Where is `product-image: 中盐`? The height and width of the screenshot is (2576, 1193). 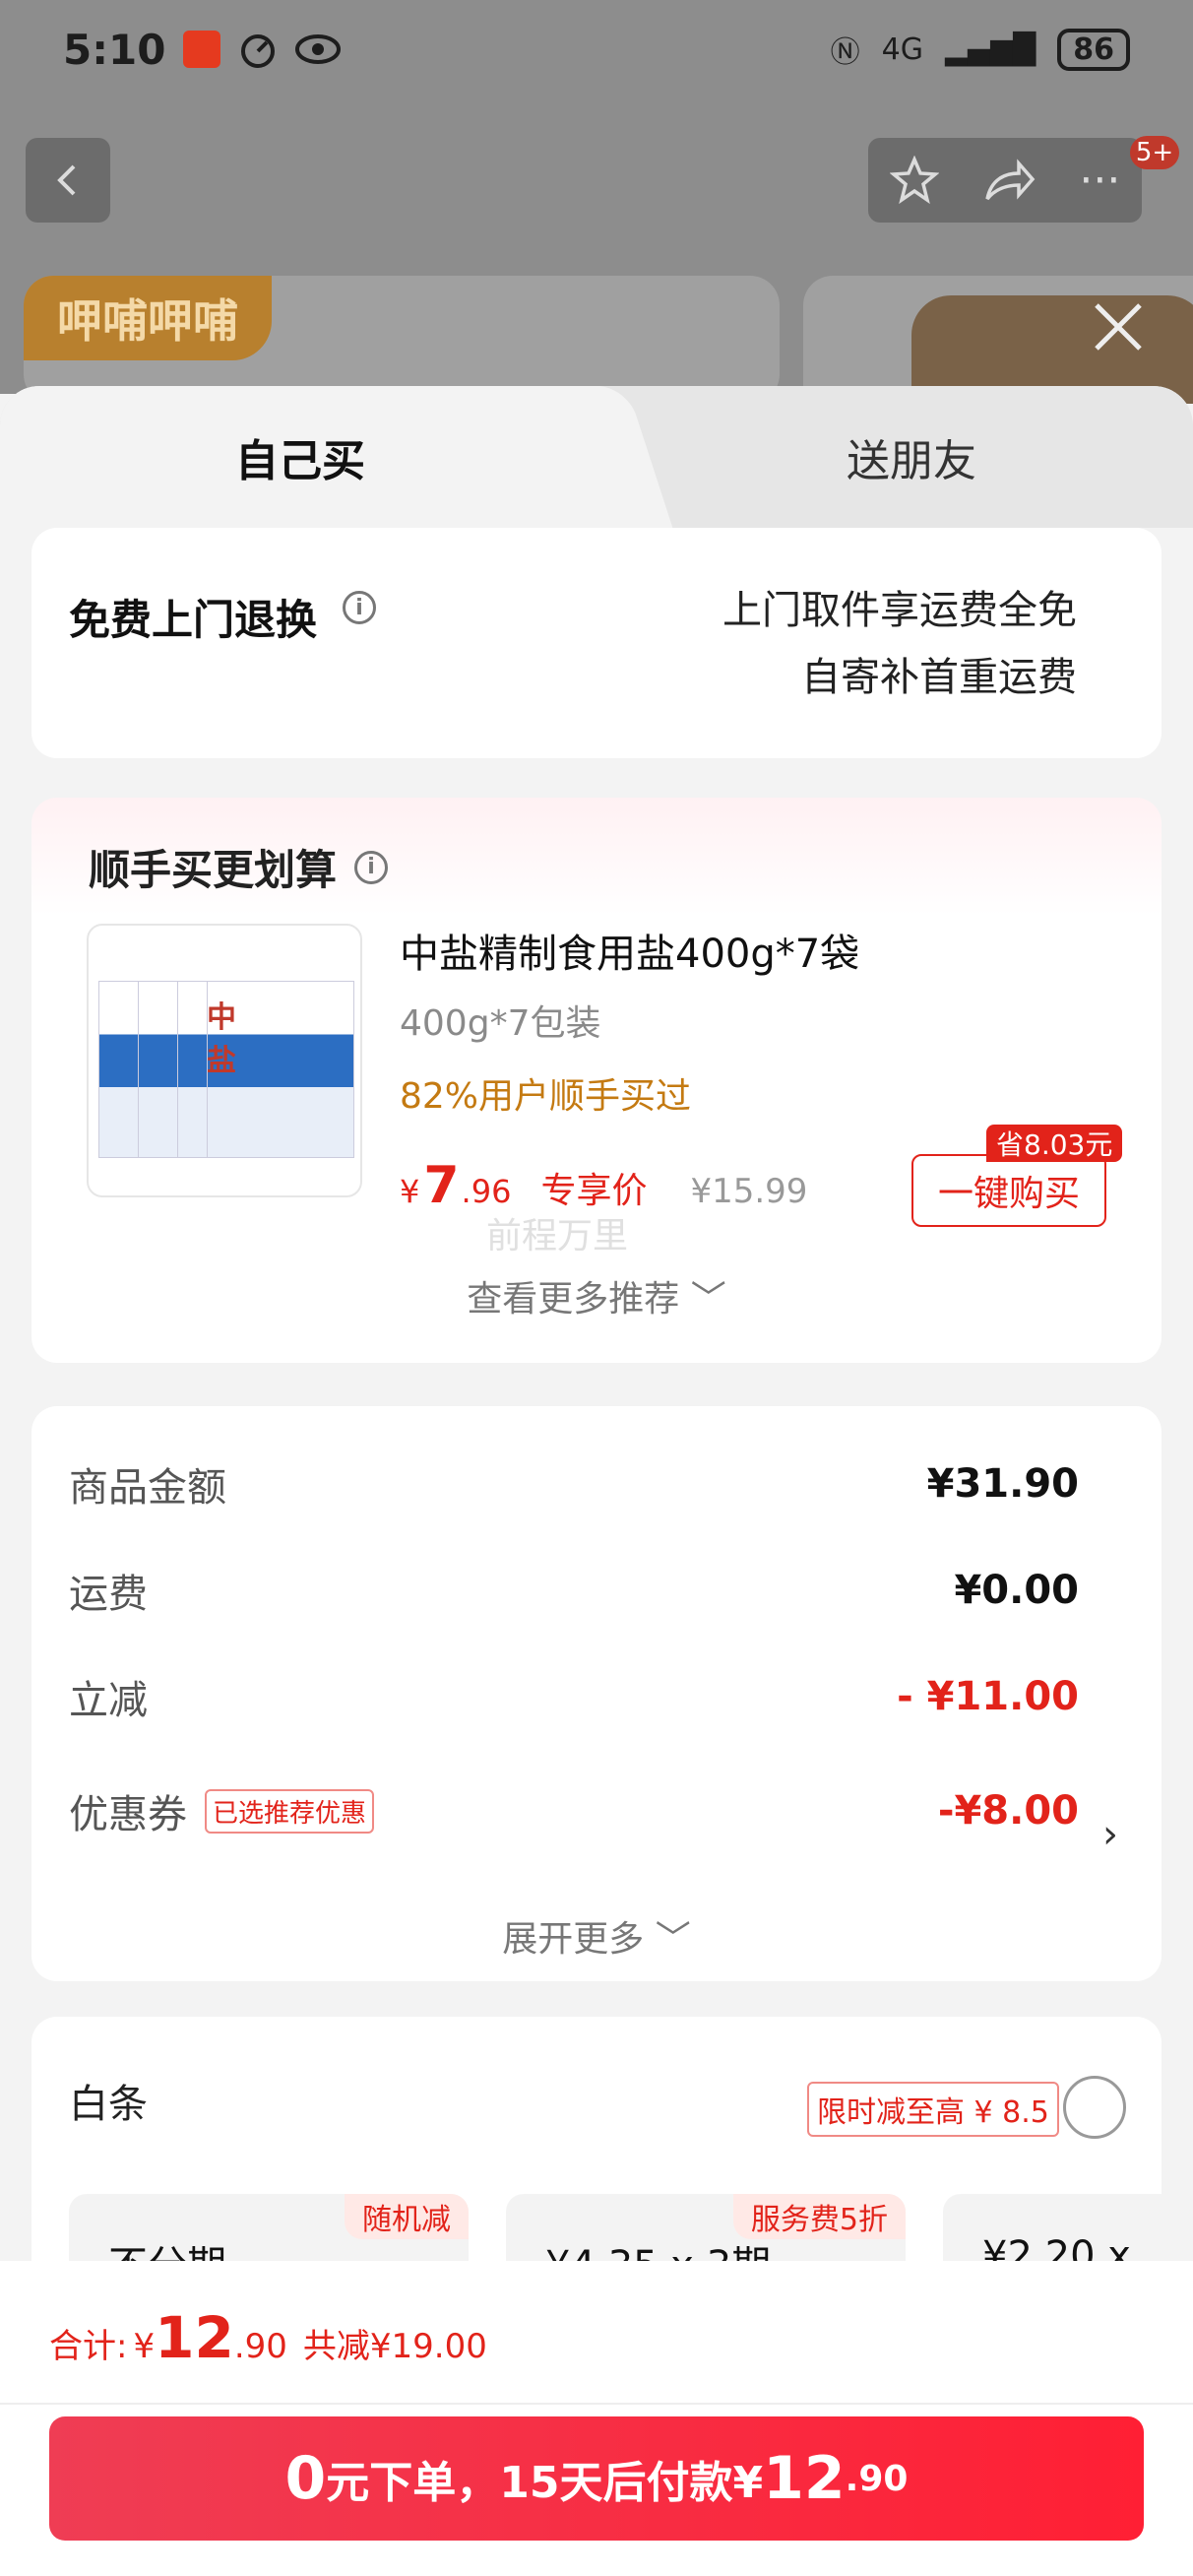
product-image: 中盐 is located at coordinates (224, 1060).